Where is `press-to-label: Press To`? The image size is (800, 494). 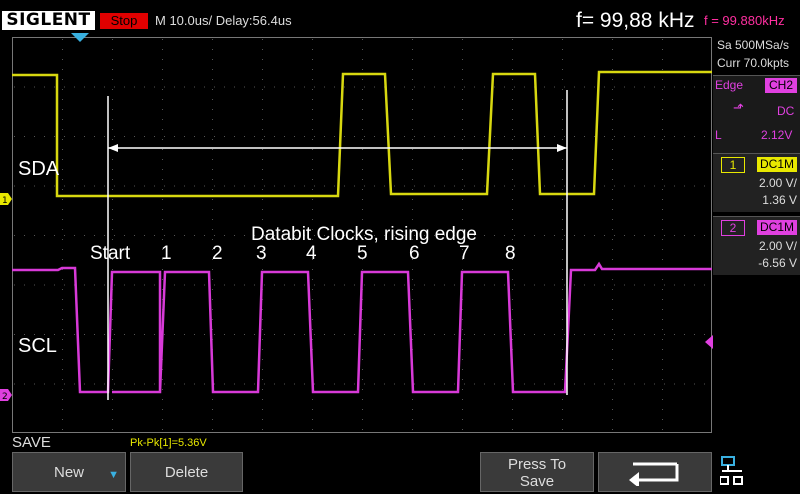
press-to-label: Press To is located at coordinates (537, 464).